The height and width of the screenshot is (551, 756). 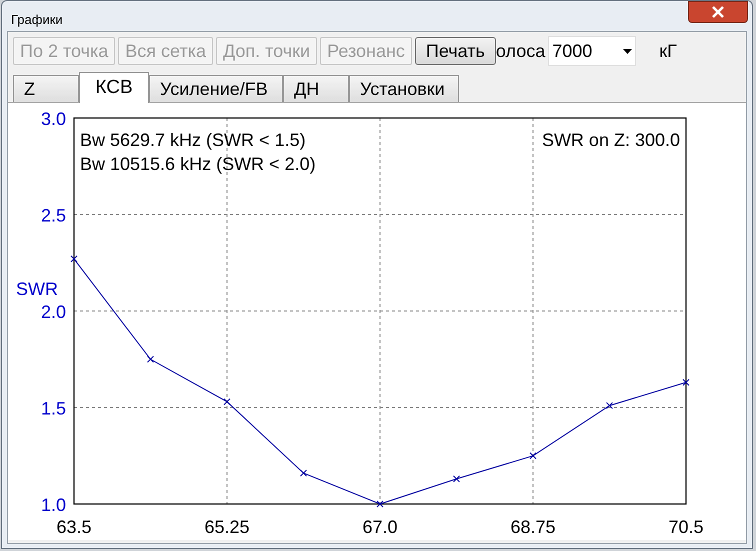 I want to click on y-tick-label: 1.5, so click(x=53, y=408).